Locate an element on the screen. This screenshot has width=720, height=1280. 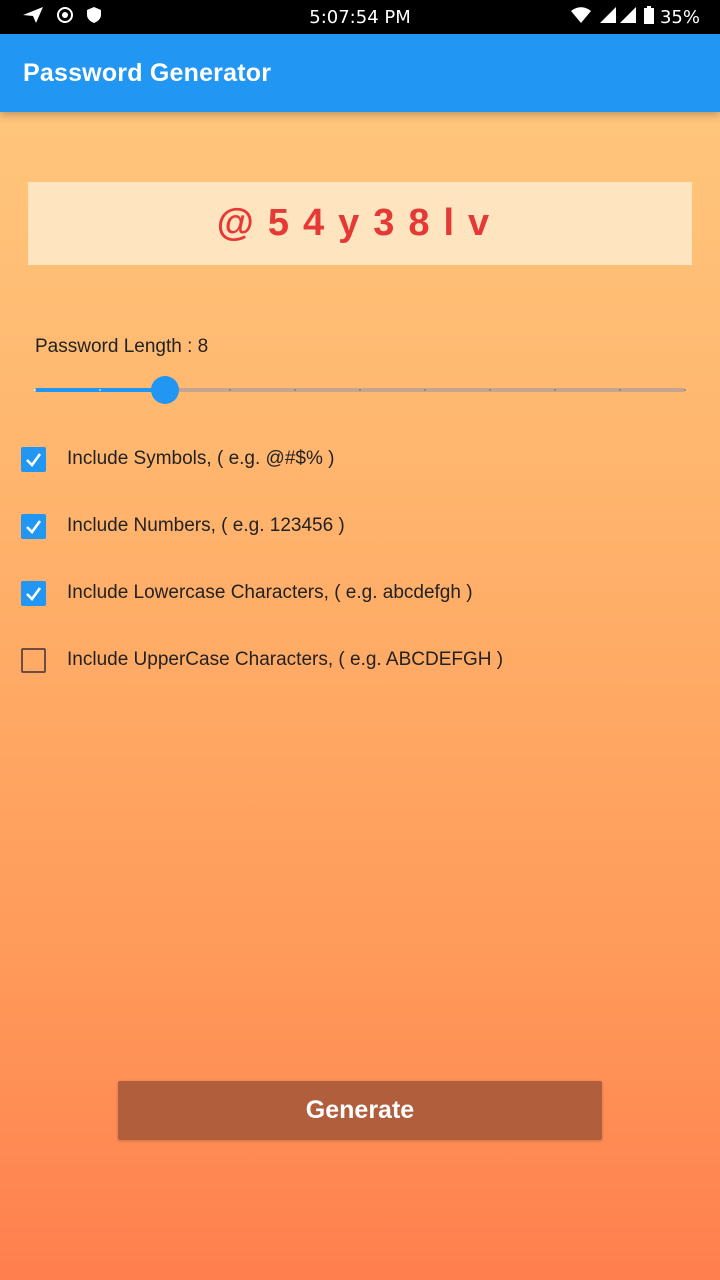
app-bar: Password Generator is located at coordinates (360, 73).